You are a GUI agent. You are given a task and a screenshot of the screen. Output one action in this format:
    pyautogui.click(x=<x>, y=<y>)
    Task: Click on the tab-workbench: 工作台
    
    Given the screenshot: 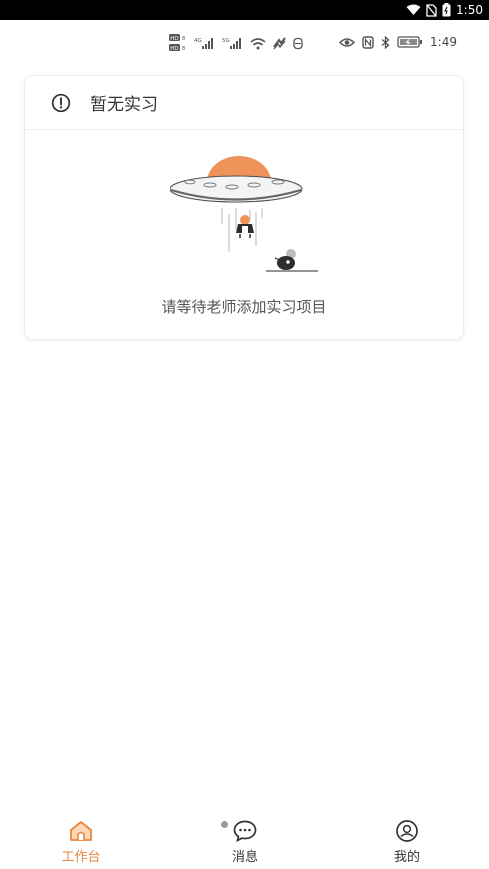 What is the action you would take?
    pyautogui.click(x=81, y=844)
    